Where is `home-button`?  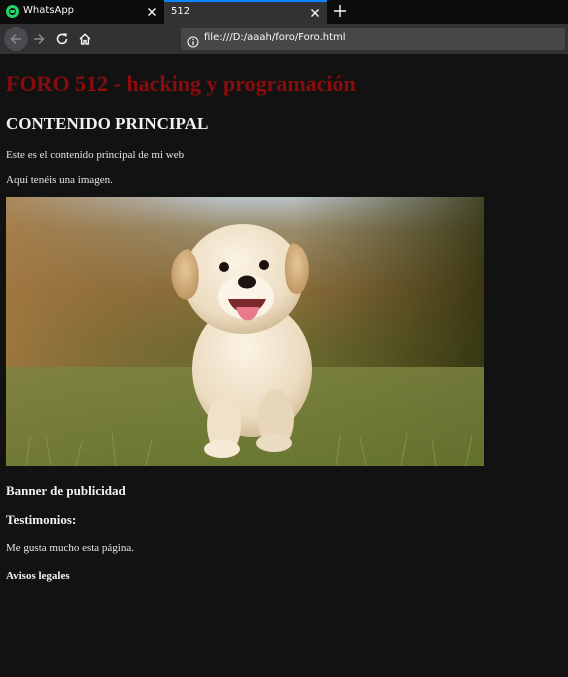
home-button is located at coordinates (85, 39).